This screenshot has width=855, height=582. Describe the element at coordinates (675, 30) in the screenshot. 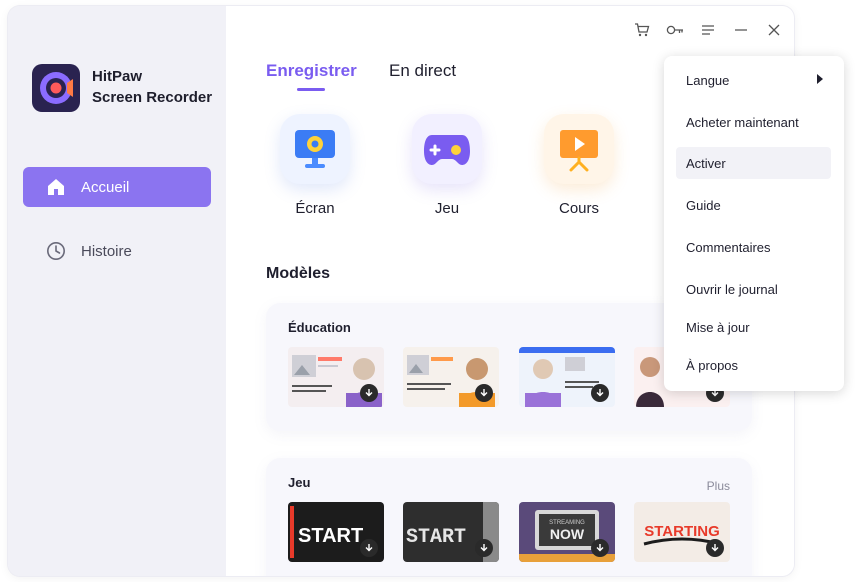

I see `key-icon` at that location.